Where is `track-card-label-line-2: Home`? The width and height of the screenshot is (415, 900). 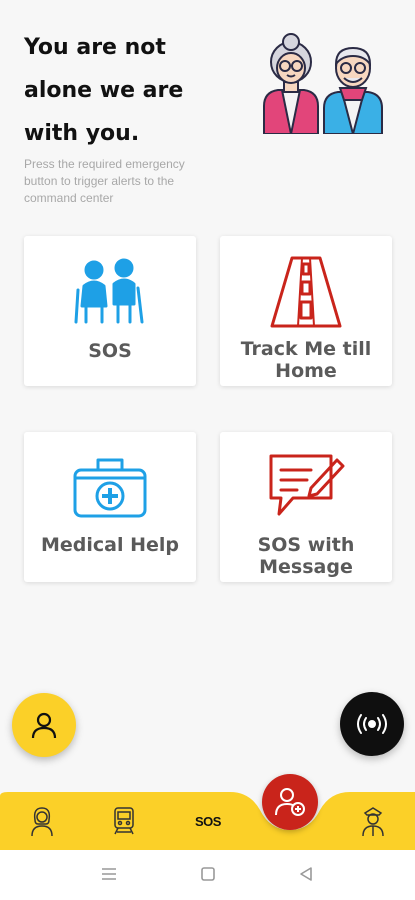
track-card-label-line-2: Home is located at coordinates (306, 371).